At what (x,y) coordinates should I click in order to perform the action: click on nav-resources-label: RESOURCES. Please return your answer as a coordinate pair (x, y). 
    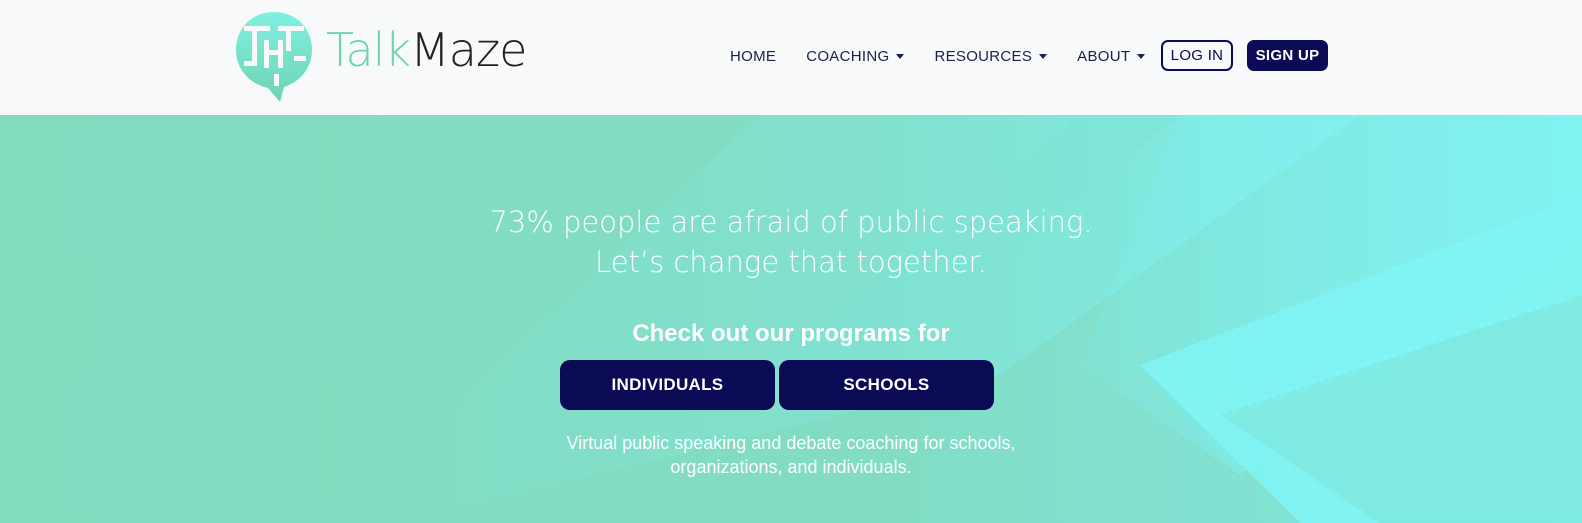
    Looking at the image, I should click on (983, 56).